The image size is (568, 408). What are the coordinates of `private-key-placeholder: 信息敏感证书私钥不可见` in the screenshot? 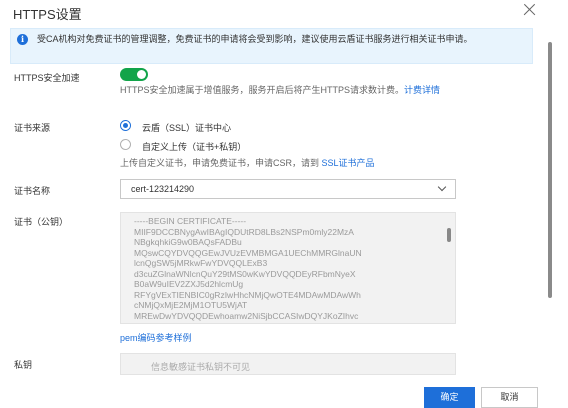 It's located at (201, 367).